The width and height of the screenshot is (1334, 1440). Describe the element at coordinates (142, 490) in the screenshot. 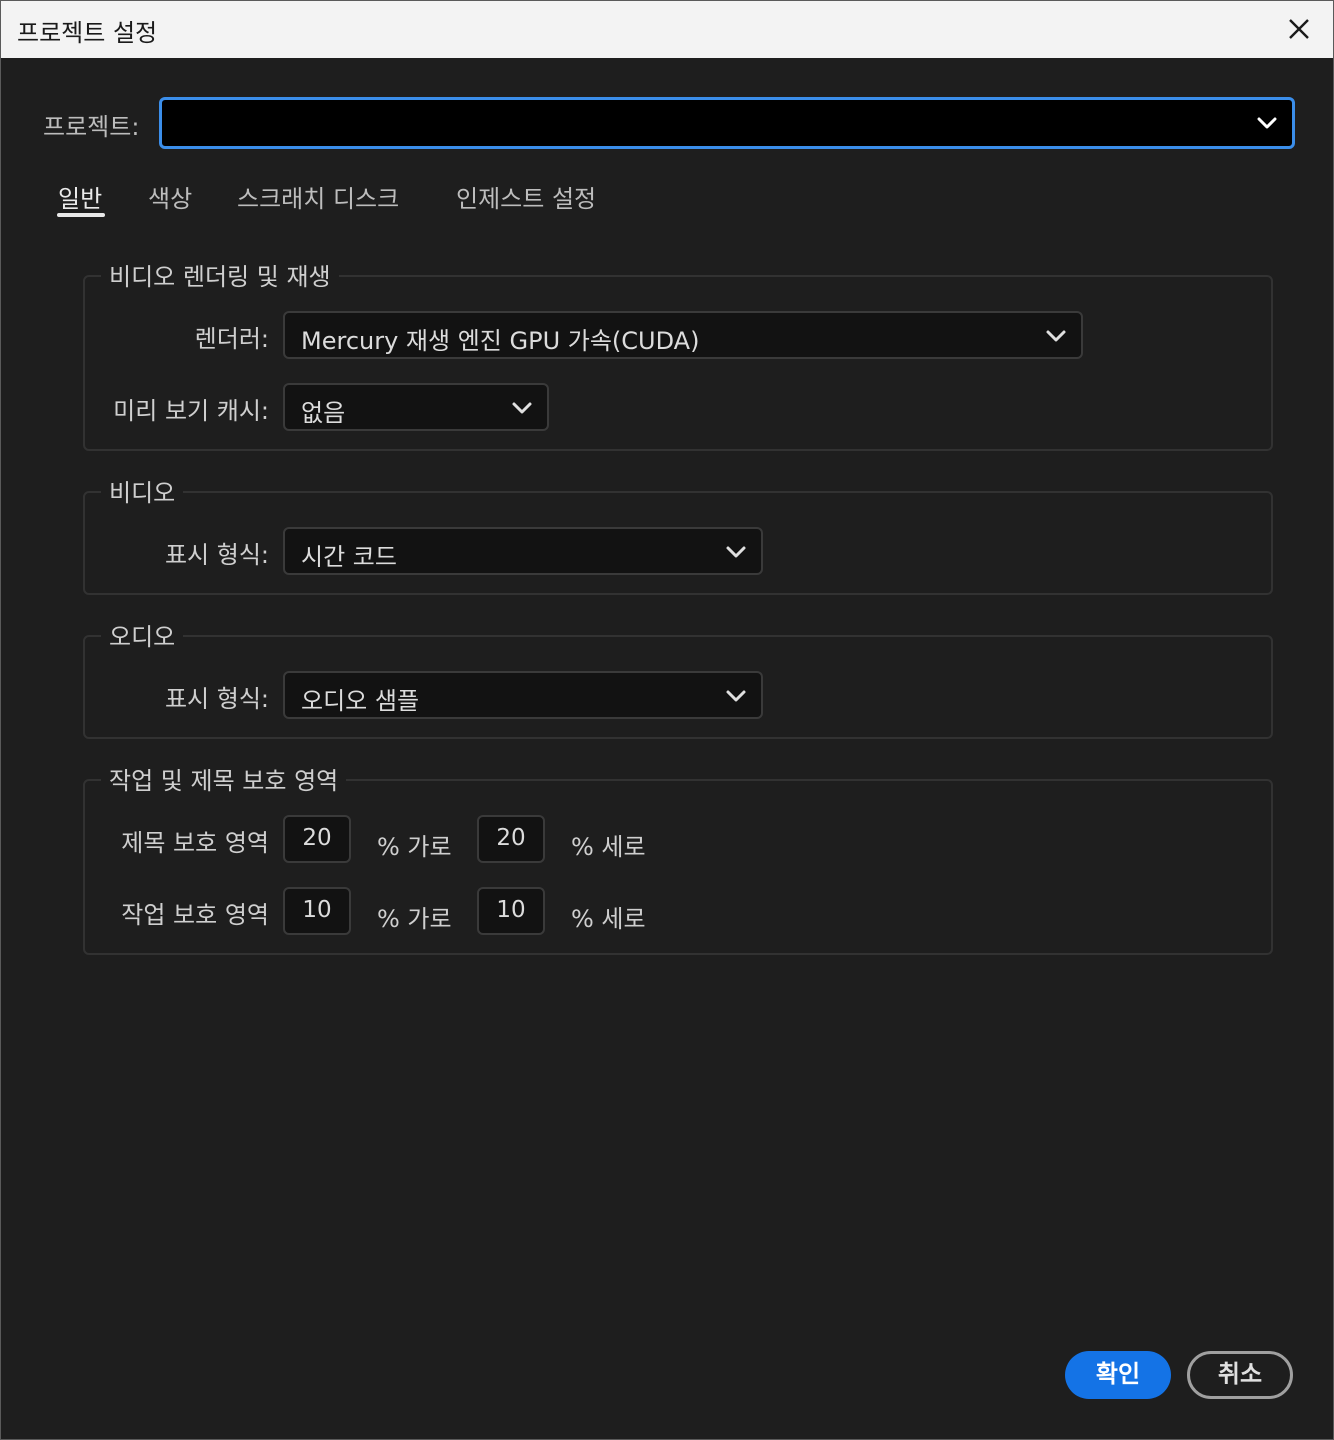

I see `video-legend: 비디오` at that location.